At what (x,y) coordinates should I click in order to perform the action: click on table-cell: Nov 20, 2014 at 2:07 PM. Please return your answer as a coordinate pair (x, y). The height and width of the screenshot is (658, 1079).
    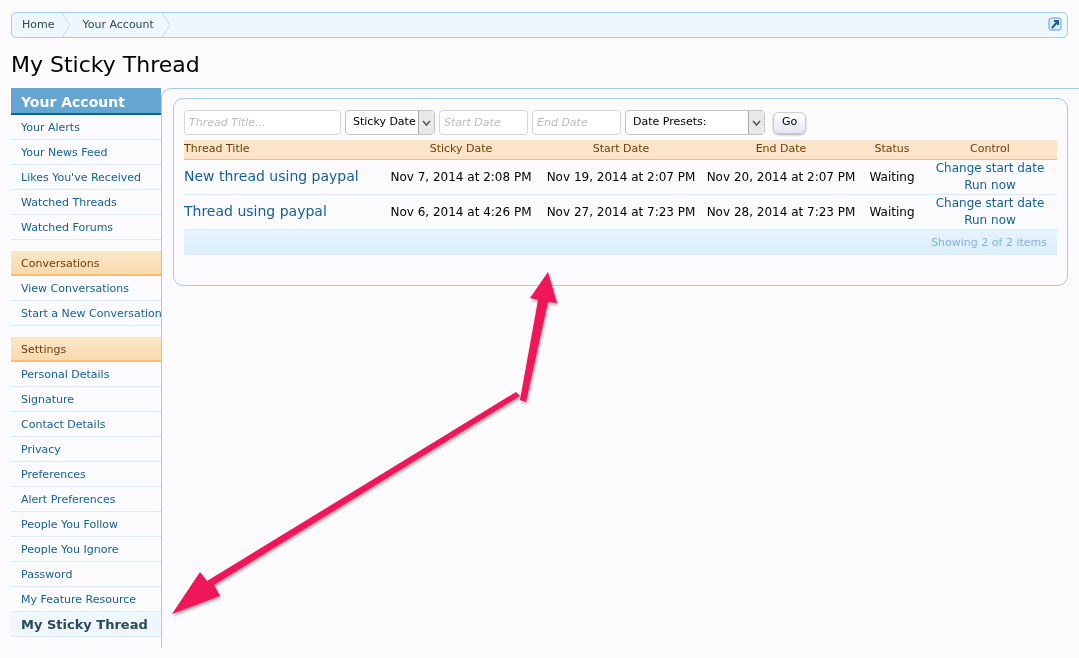
    Looking at the image, I should click on (781, 176).